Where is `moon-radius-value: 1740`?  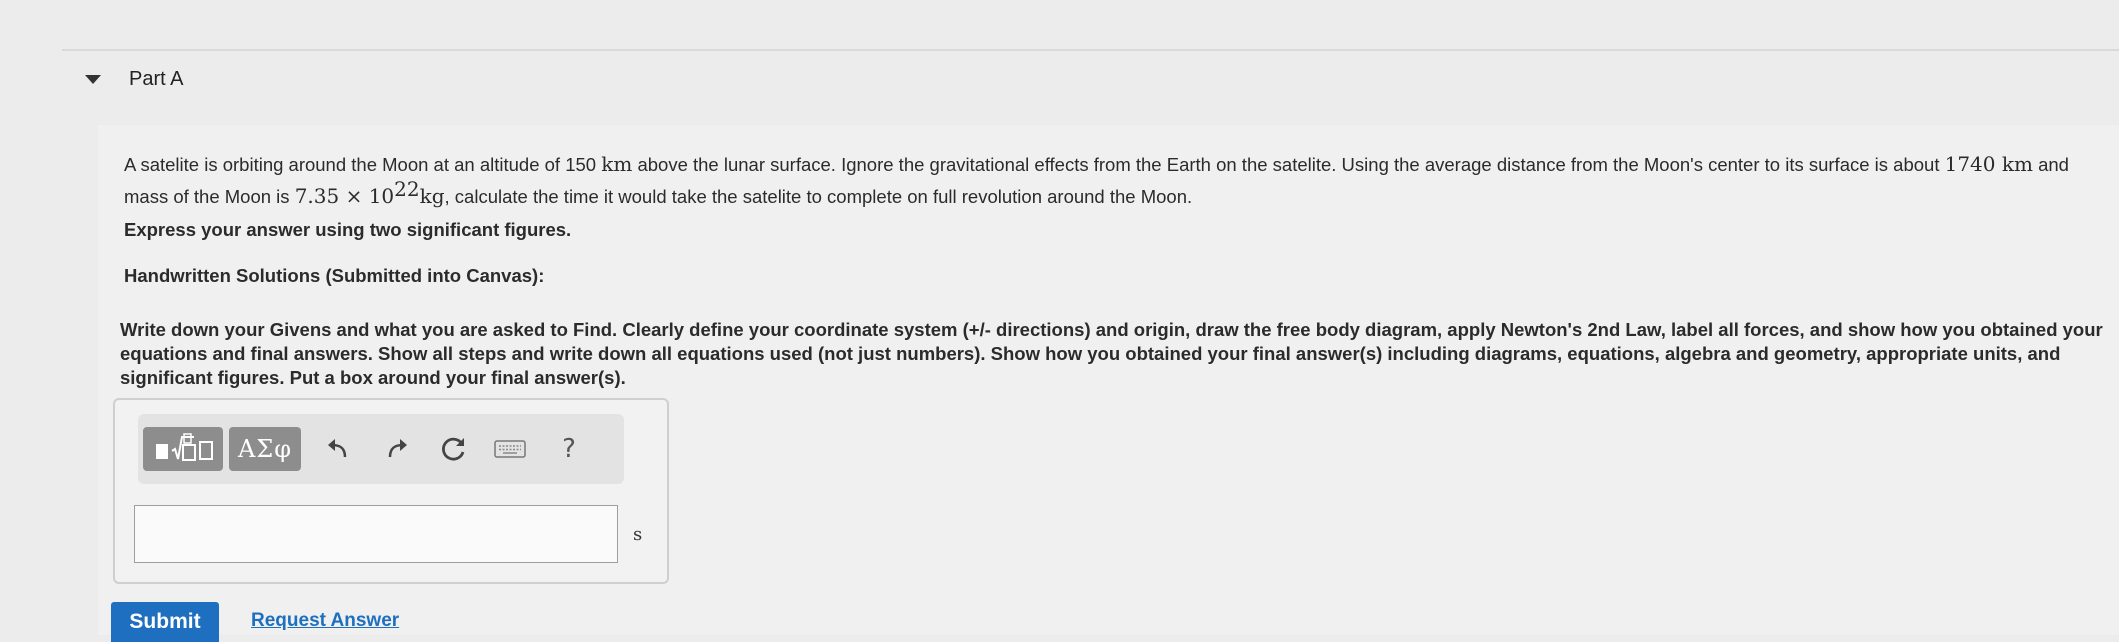
moon-radius-value: 1740 is located at coordinates (1973, 164).